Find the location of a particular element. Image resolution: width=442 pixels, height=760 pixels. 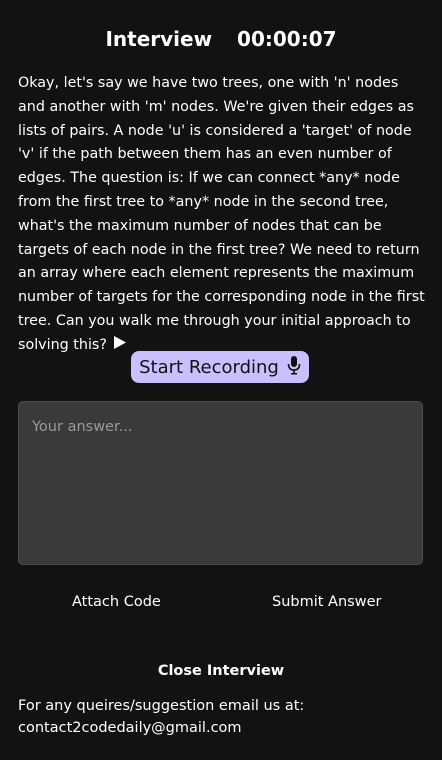

play-icon is located at coordinates (120, 347).